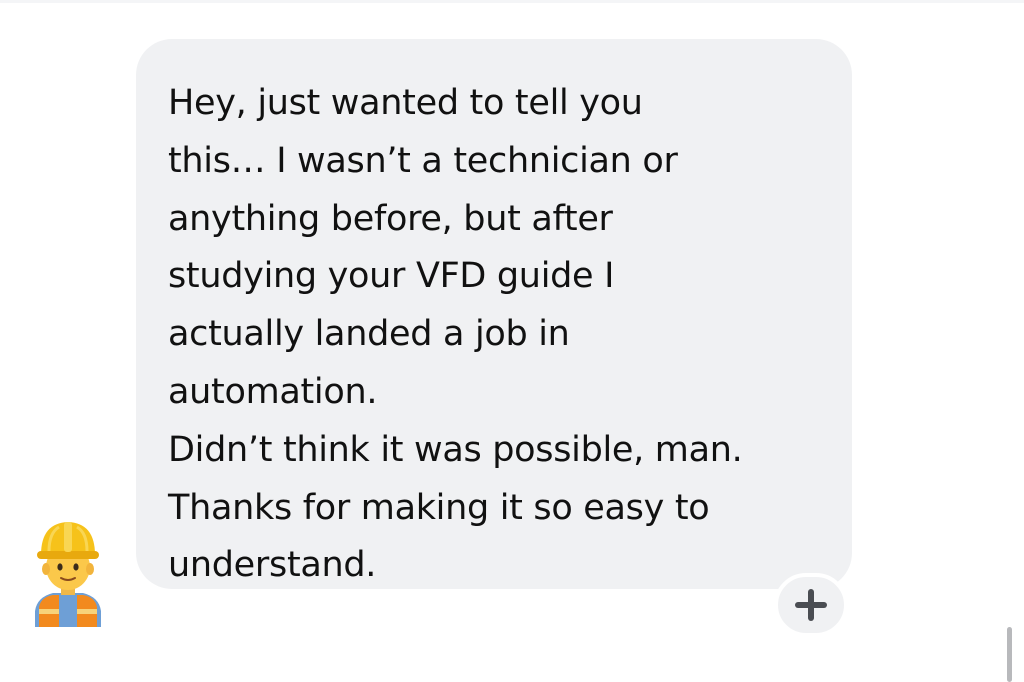 The image size is (1024, 682). What do you see at coordinates (273, 391) in the screenshot?
I see `message-line: automation.` at bounding box center [273, 391].